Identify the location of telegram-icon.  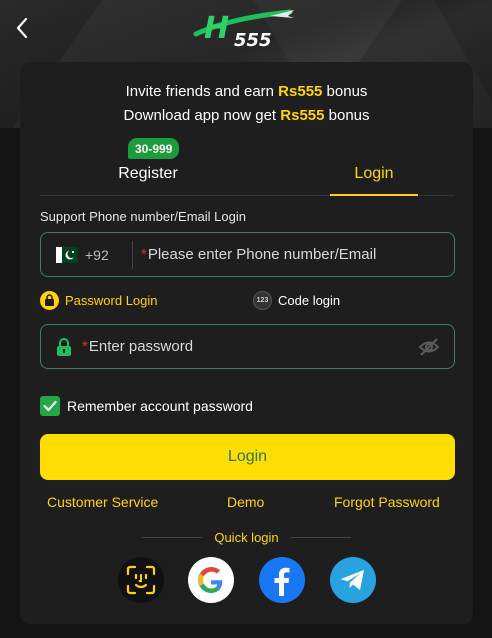
(352, 580).